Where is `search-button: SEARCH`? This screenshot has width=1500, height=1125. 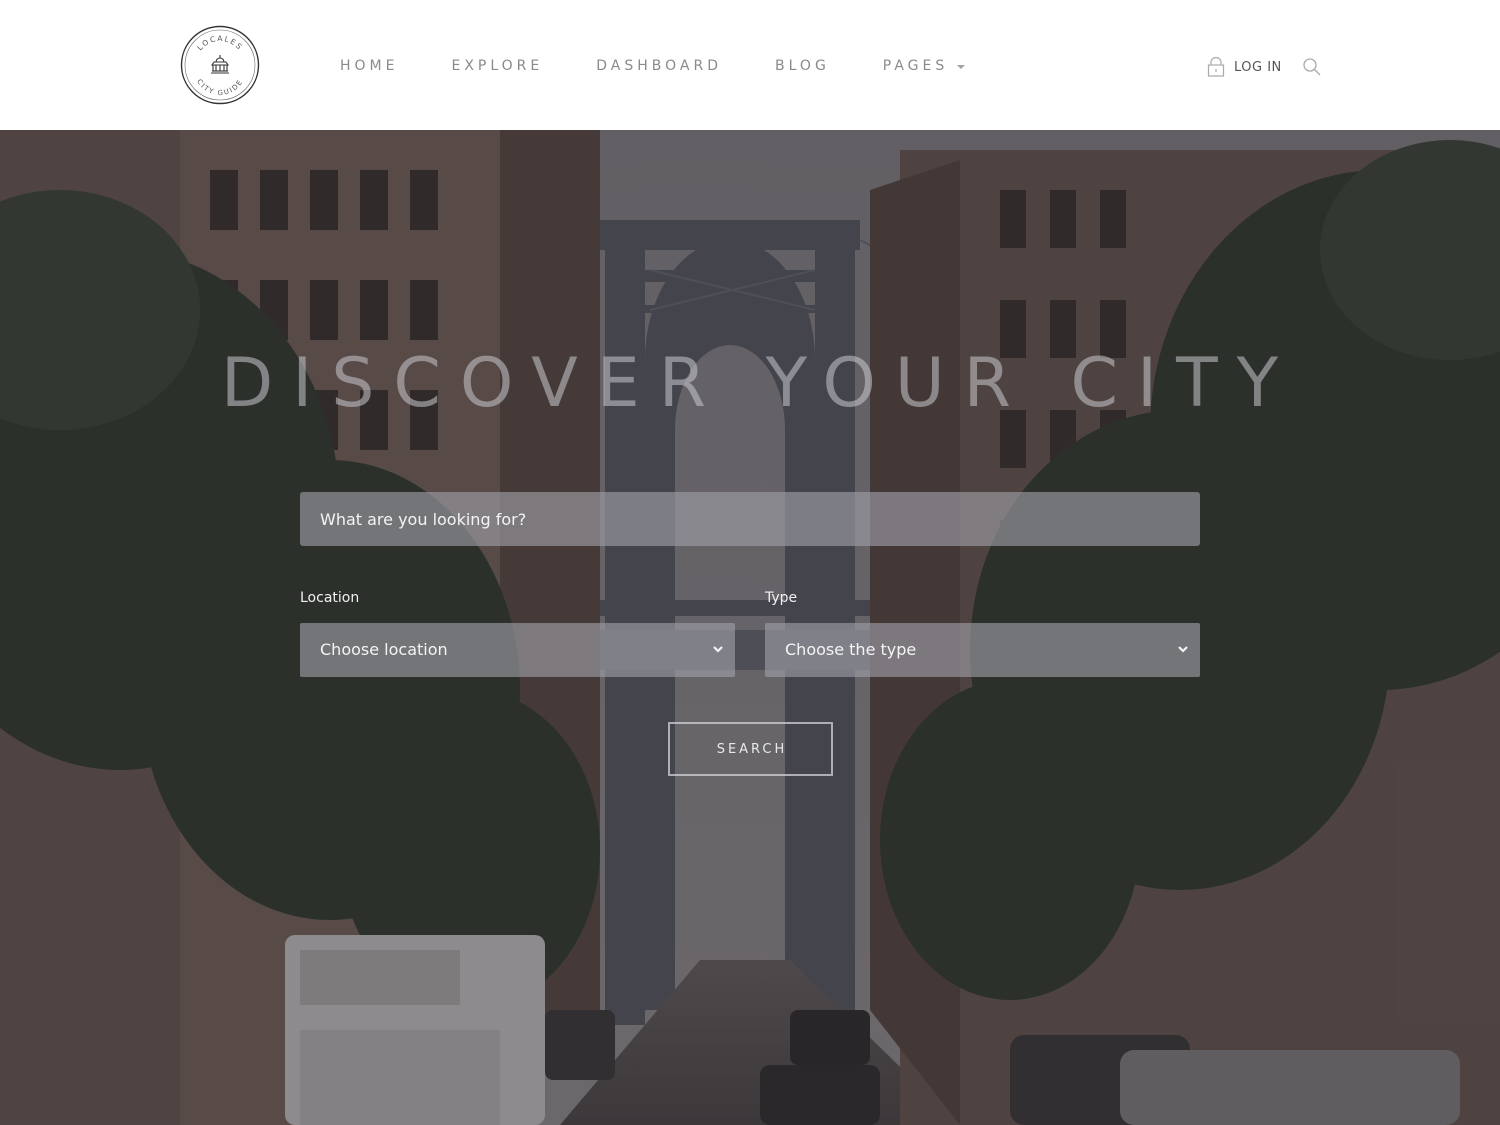
search-button: SEARCH is located at coordinates (750, 749).